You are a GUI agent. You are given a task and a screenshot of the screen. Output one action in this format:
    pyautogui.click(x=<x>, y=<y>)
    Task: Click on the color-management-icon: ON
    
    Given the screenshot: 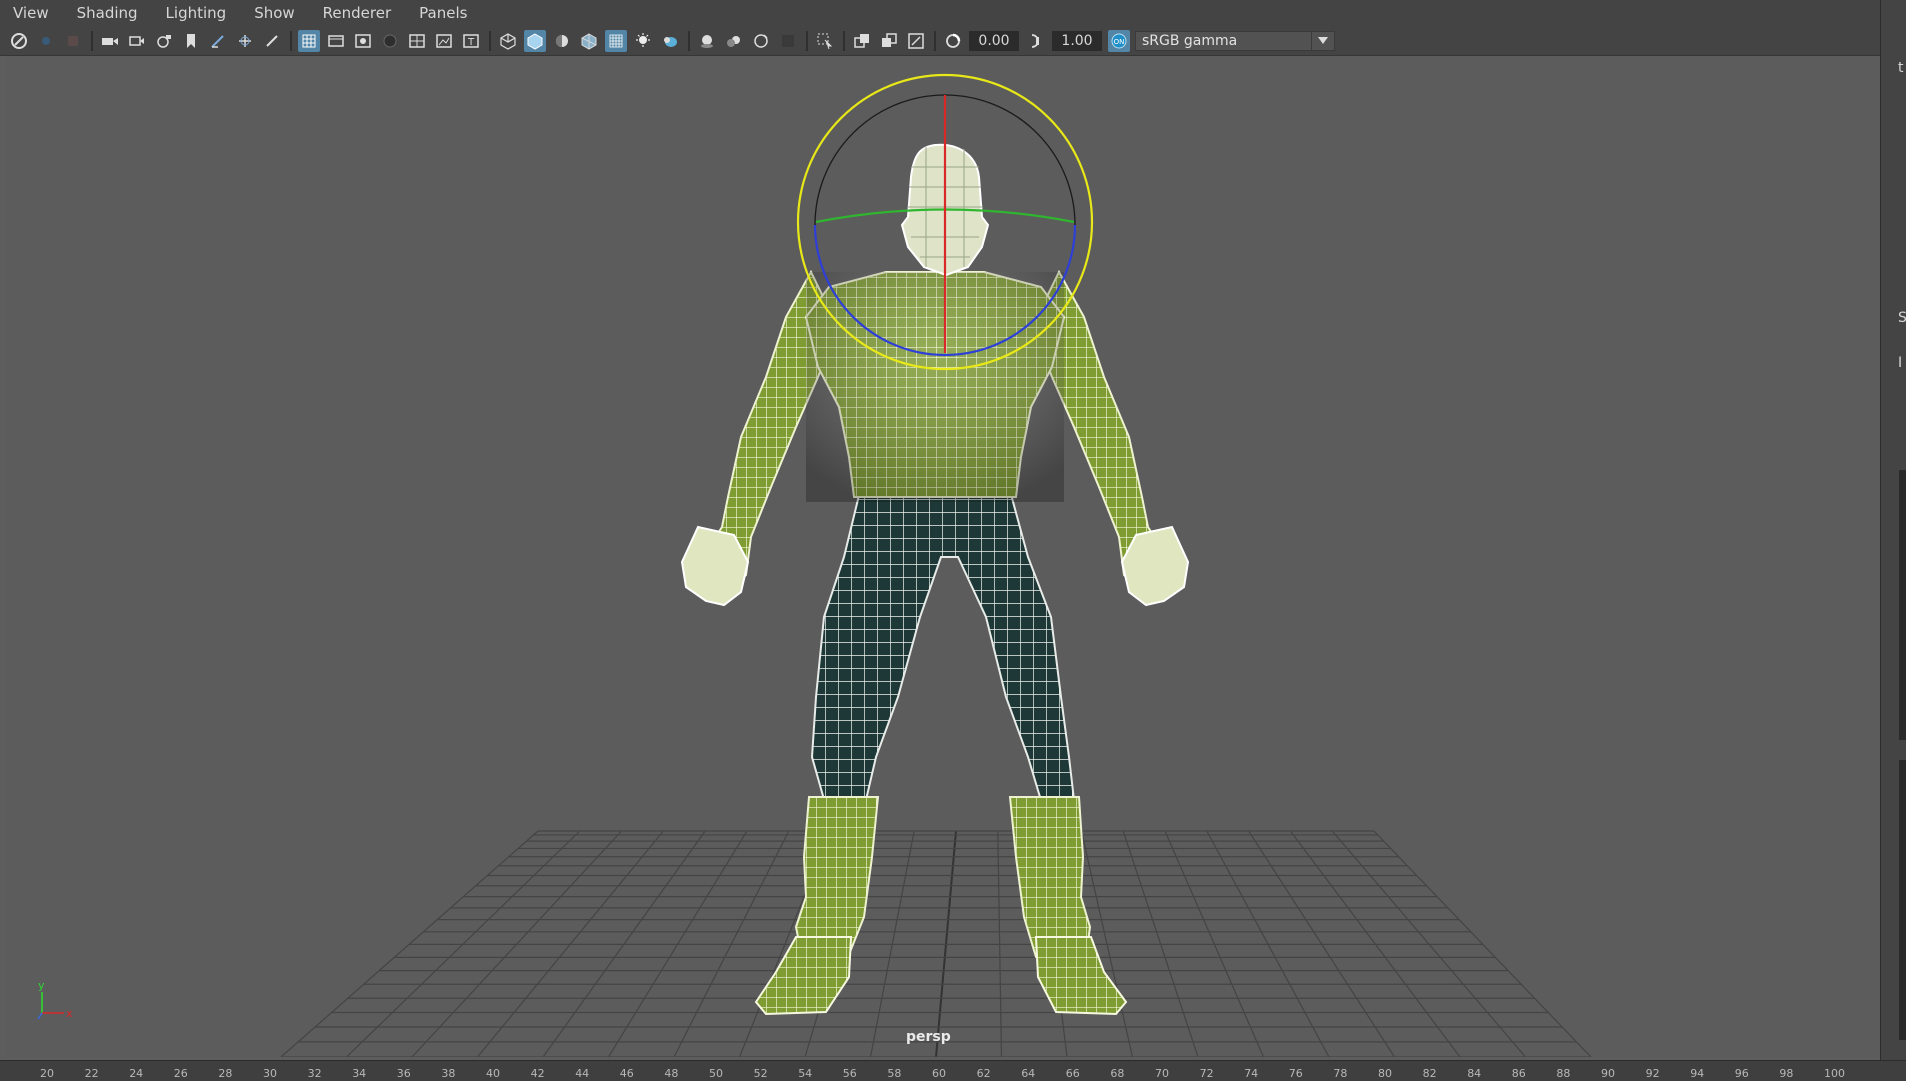 What is the action you would take?
    pyautogui.click(x=1119, y=40)
    